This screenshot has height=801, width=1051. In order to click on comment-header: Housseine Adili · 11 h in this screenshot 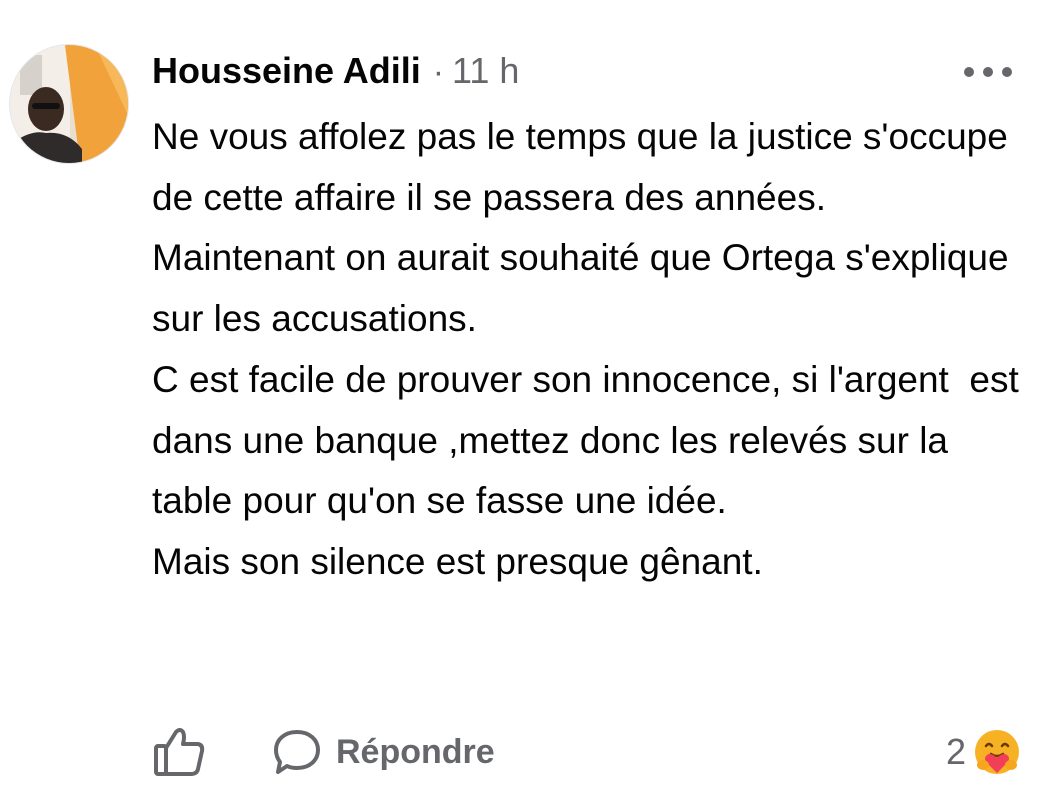, I will do `click(335, 75)`.